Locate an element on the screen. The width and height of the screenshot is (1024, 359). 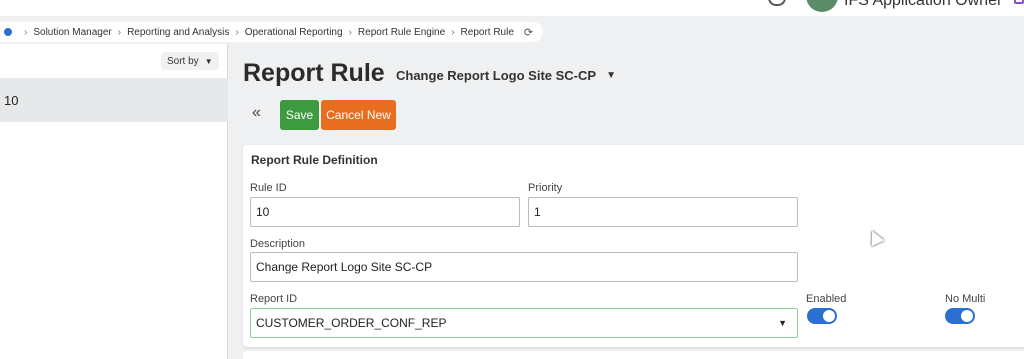
priority-field: 1 is located at coordinates (663, 212).